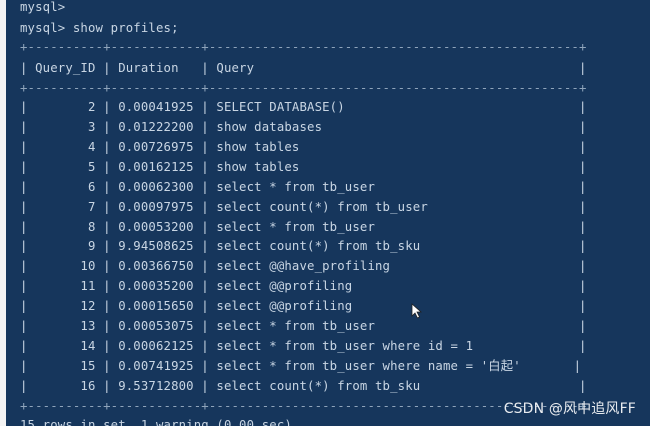  Describe the element at coordinates (303, 147) in the screenshot. I see `table-row: | 4 | 0.00726975 | show tables |` at that location.